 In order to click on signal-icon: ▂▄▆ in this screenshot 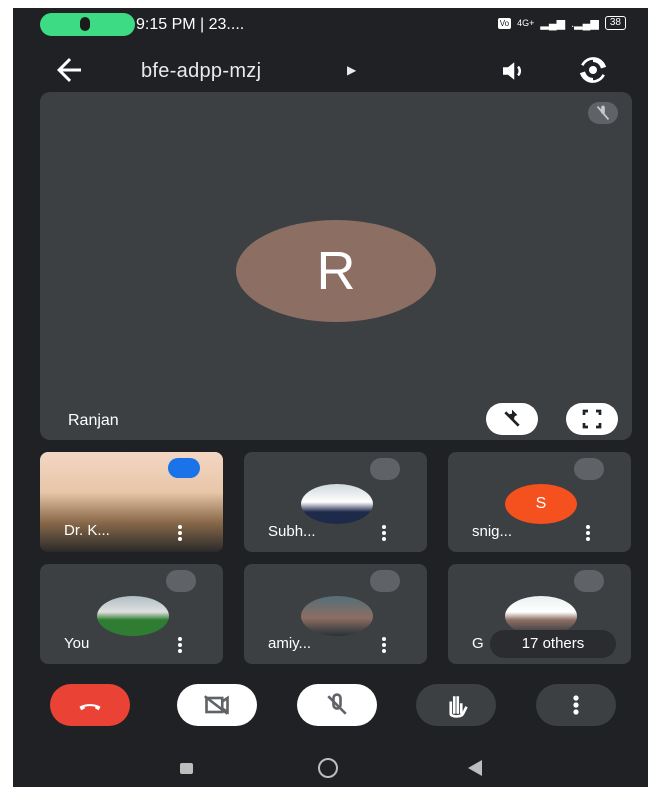, I will do `click(553, 23)`.